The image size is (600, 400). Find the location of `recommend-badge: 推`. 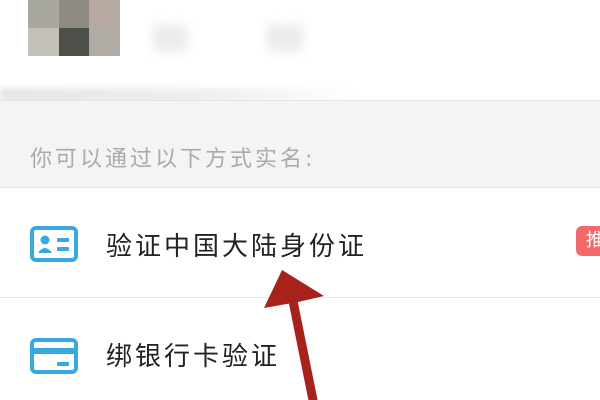

recommend-badge: 推 is located at coordinates (588, 241).